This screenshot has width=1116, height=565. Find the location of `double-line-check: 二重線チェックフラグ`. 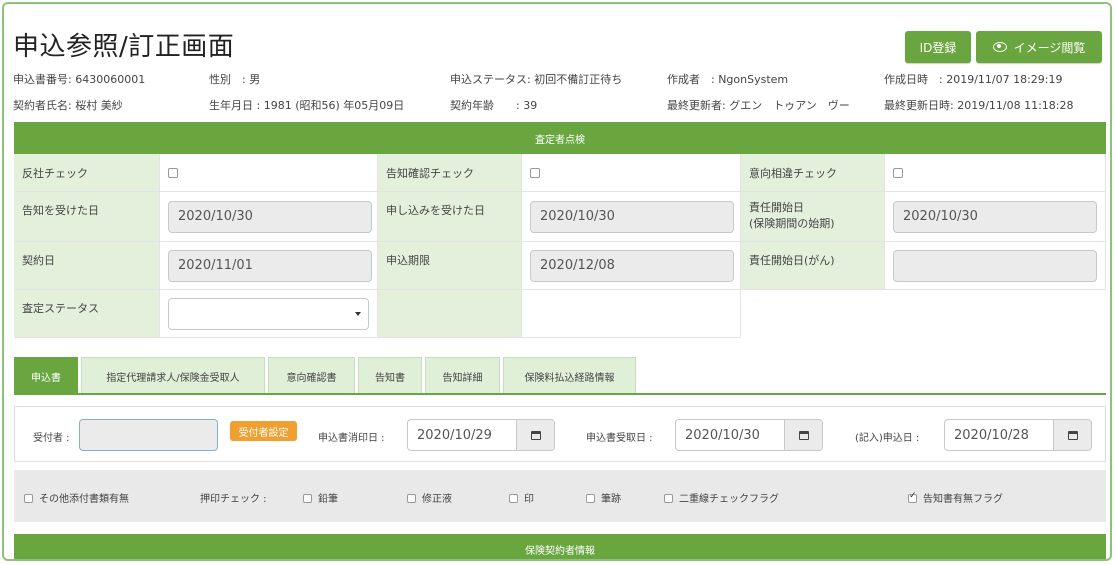

double-line-check: 二重線チェックフラグ is located at coordinates (721, 497).